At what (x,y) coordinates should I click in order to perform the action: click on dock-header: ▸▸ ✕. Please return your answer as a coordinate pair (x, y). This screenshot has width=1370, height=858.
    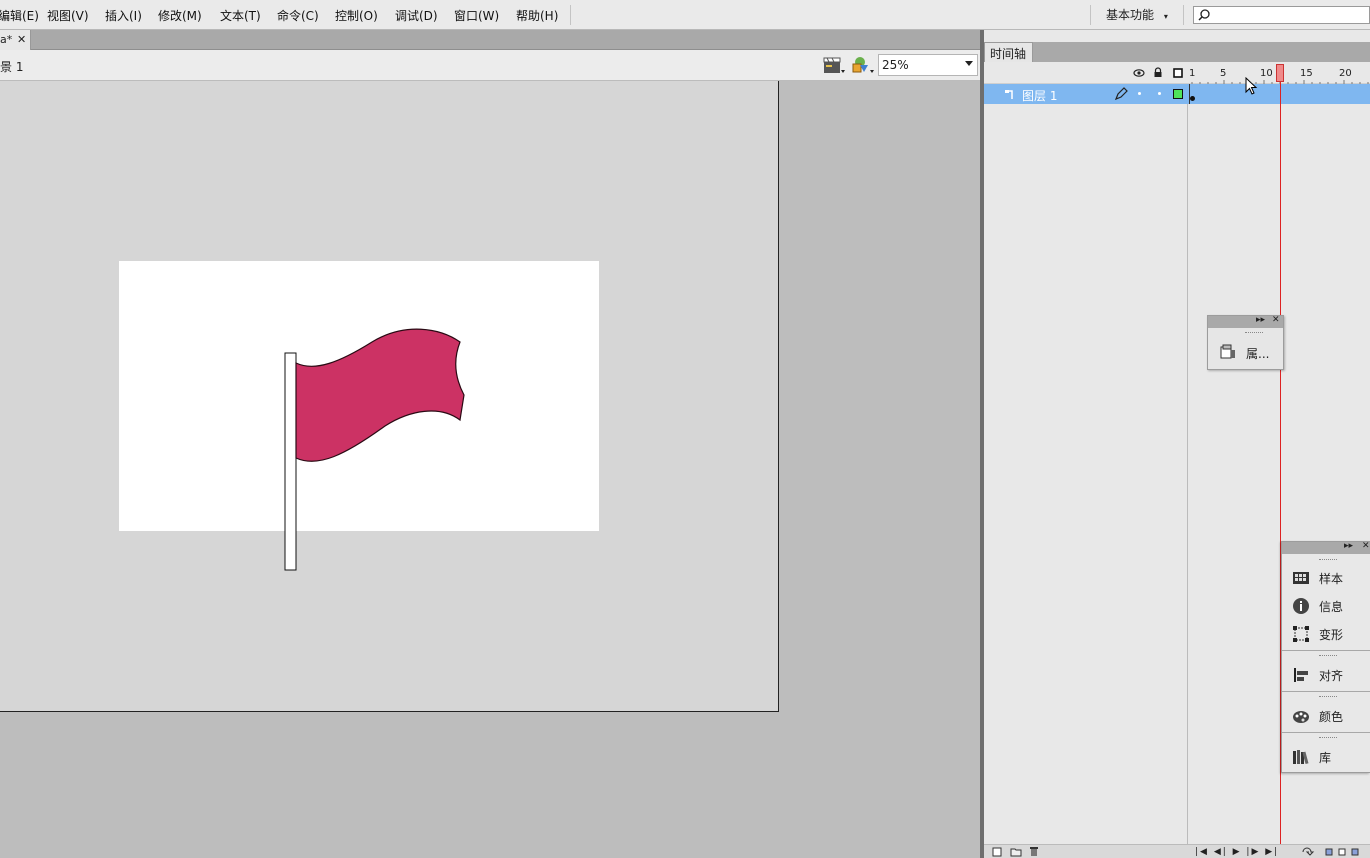
    Looking at the image, I should click on (1326, 547).